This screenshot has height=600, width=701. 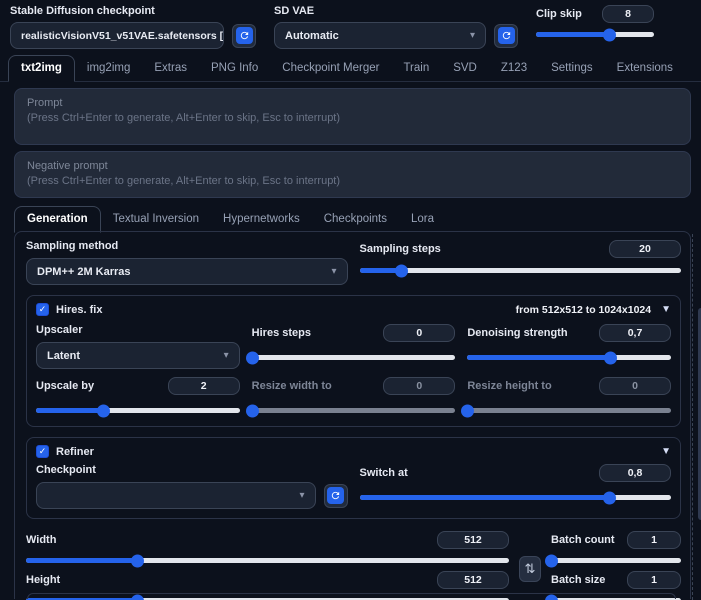 I want to click on vae-group: SD VAE Automatic ▾, so click(x=396, y=27).